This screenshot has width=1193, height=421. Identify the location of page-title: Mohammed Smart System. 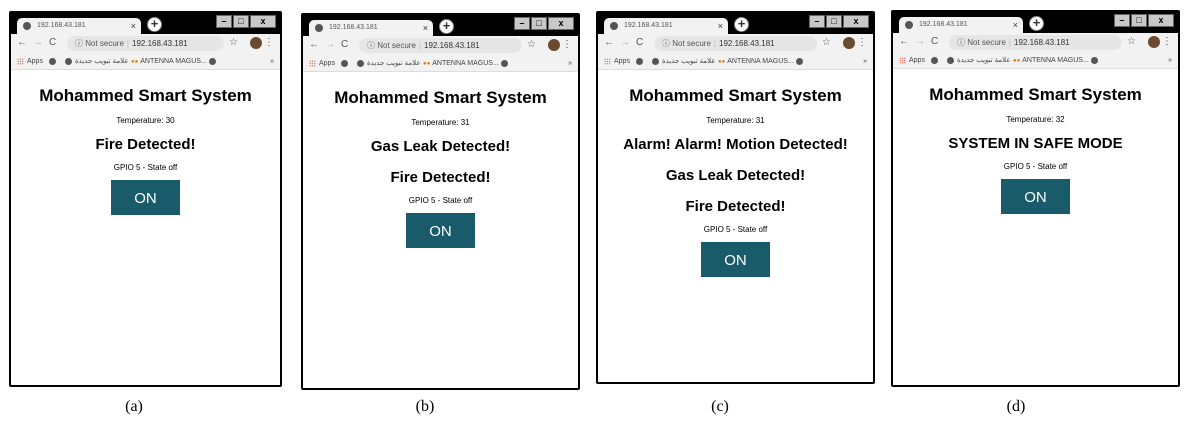
(440, 97).